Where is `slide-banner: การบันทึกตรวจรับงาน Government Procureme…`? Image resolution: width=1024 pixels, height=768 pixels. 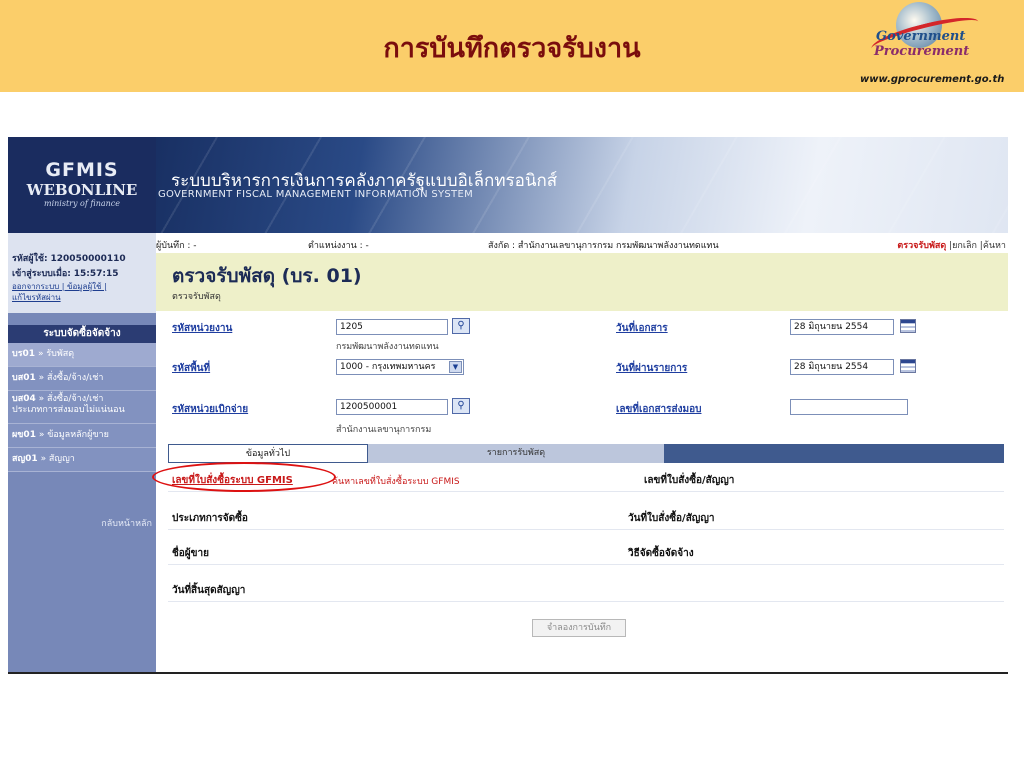
slide-banner: การบันทึกตรวจรับงาน Government Procureme… is located at coordinates (512, 46).